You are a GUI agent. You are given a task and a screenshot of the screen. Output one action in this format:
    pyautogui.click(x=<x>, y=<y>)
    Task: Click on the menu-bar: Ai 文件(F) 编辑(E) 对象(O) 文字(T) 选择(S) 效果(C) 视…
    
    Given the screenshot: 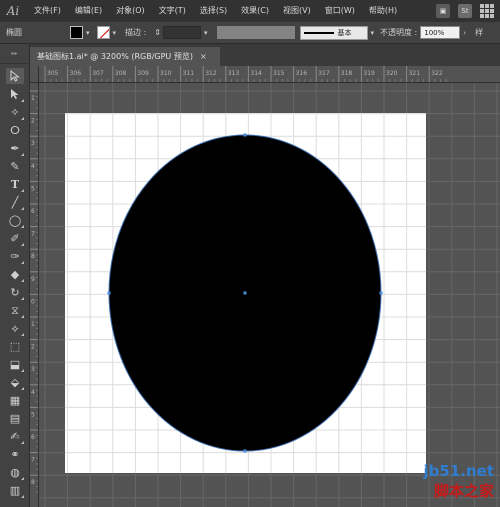 What is the action you would take?
    pyautogui.click(x=250, y=11)
    